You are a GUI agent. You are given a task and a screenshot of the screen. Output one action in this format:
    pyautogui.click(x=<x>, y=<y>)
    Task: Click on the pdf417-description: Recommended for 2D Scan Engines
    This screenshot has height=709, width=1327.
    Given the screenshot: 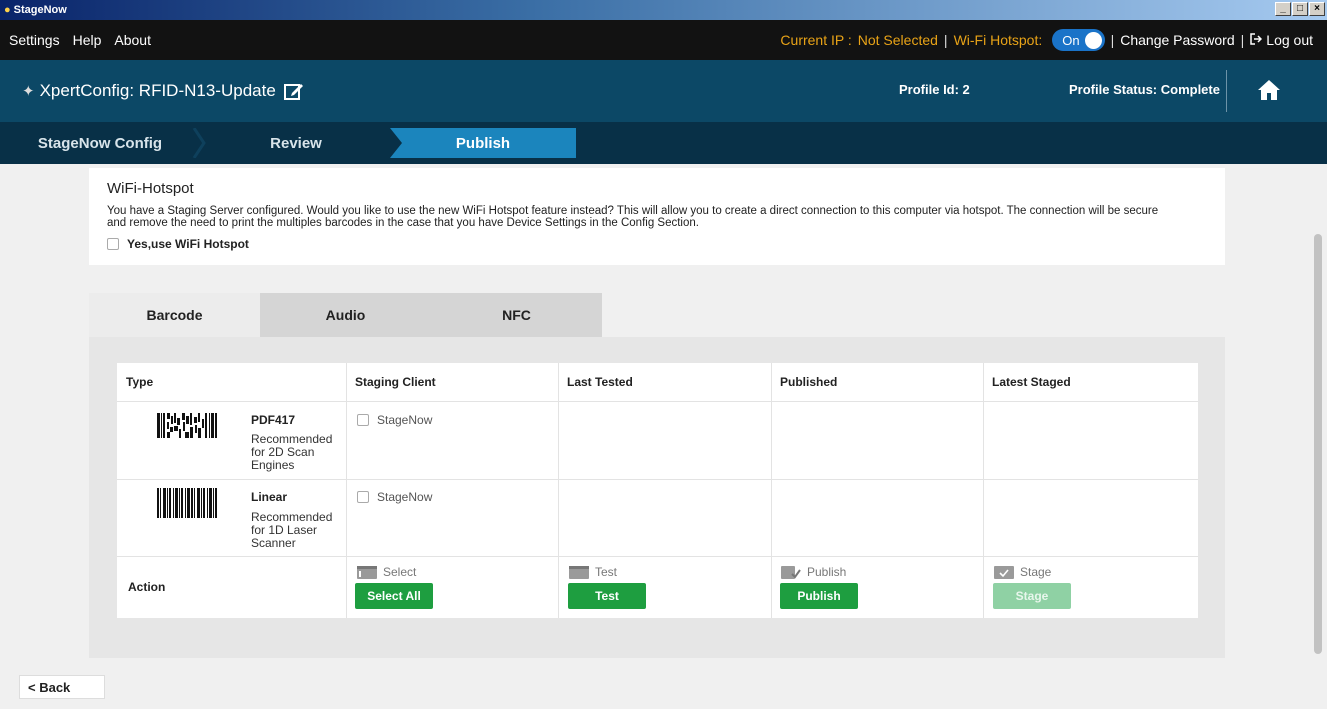 What is the action you would take?
    pyautogui.click(x=292, y=452)
    